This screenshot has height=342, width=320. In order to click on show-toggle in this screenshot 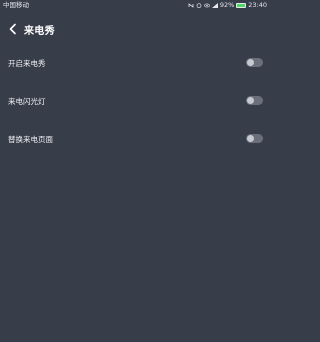, I will do `click(254, 62)`.